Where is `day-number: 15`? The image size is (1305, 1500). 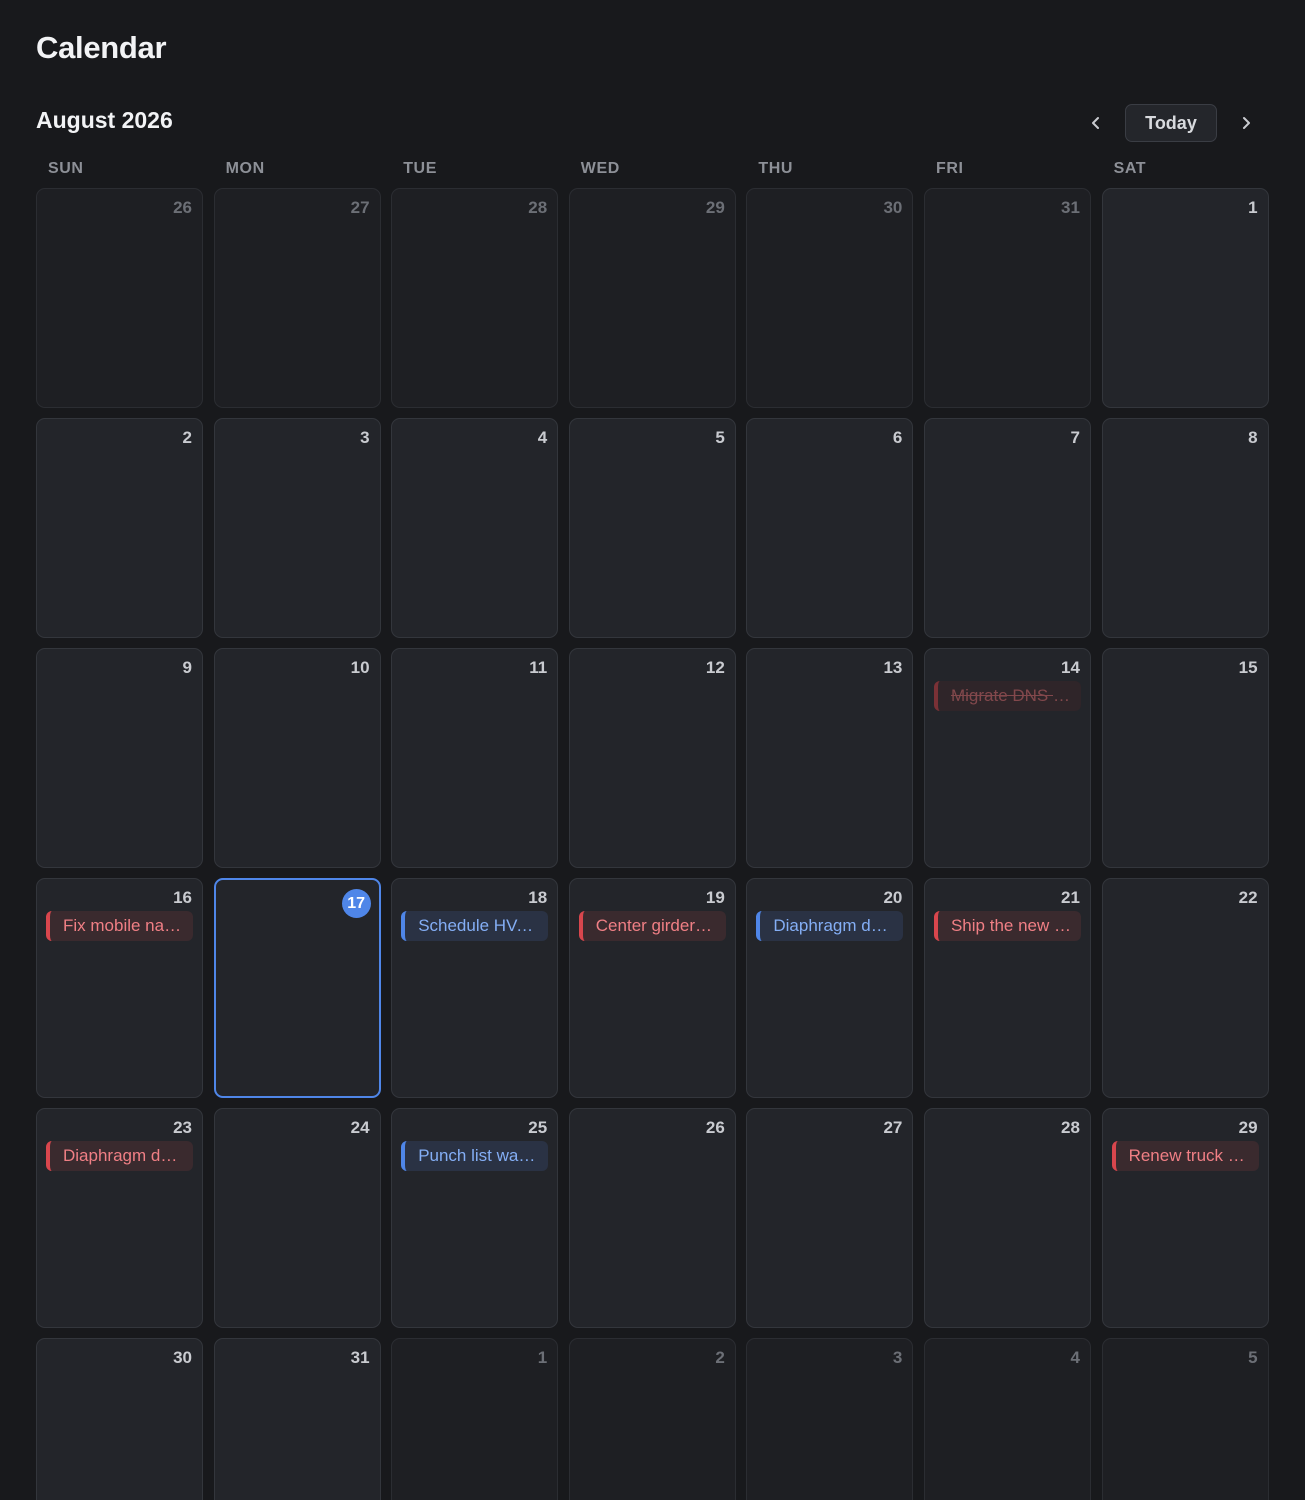
day-number: 15 is located at coordinates (1248, 667).